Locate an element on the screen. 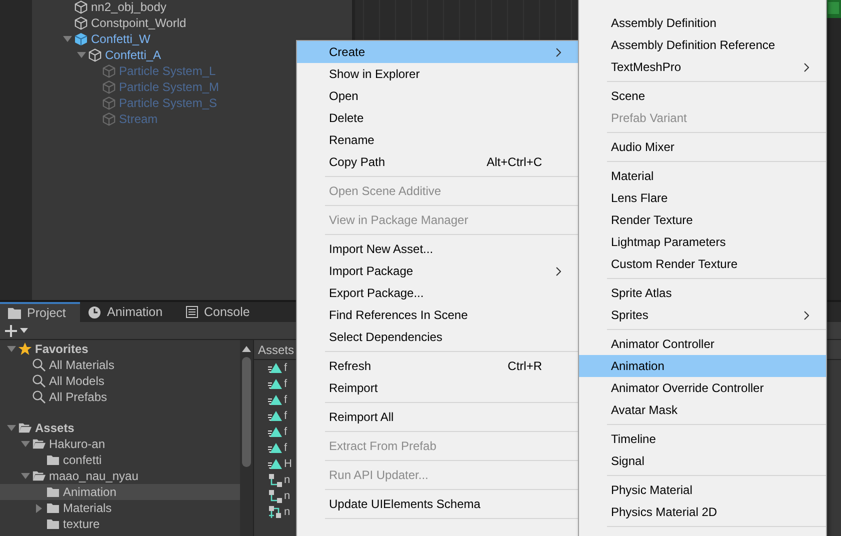  tree-item: Favorites is located at coordinates (120, 349).